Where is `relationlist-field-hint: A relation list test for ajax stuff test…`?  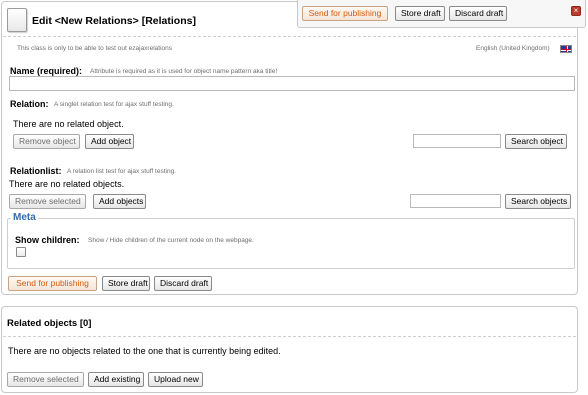
relationlist-field-hint: A relation list test for ajax stuff test… is located at coordinates (121, 171).